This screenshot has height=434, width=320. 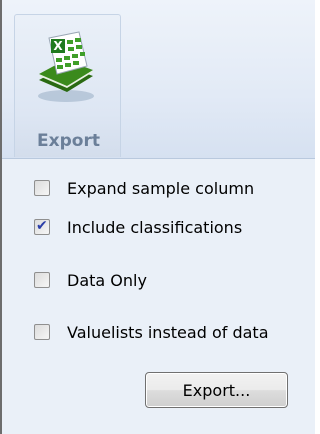 What do you see at coordinates (42, 188) in the screenshot?
I see `checkbox-expand-sample-column` at bounding box center [42, 188].